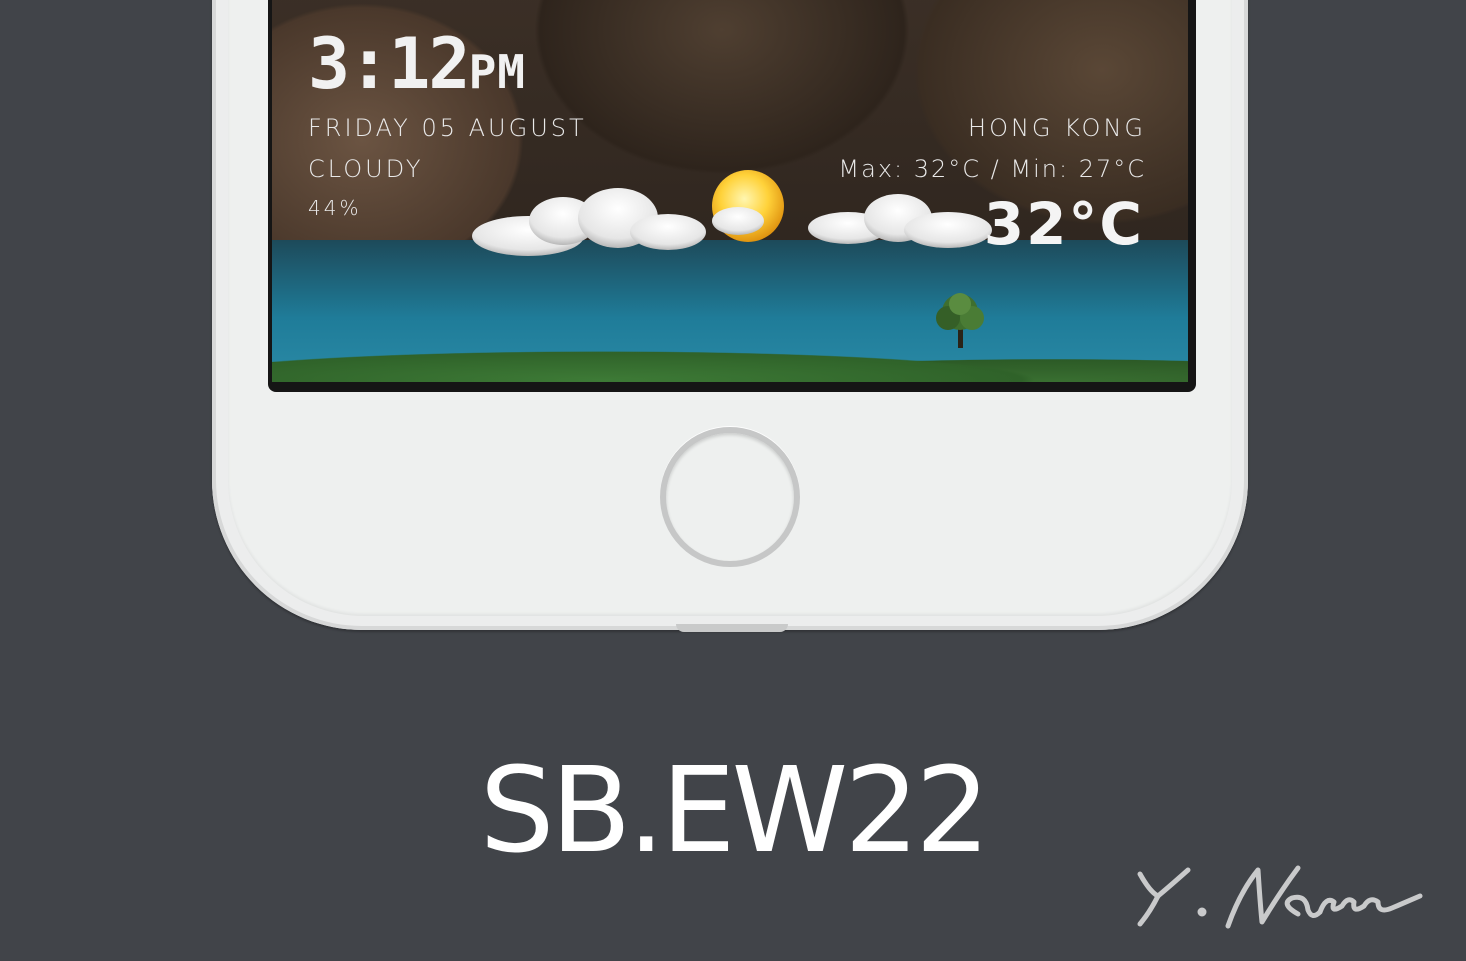  What do you see at coordinates (366, 169) in the screenshot?
I see `condition-label: CLOUDY` at bounding box center [366, 169].